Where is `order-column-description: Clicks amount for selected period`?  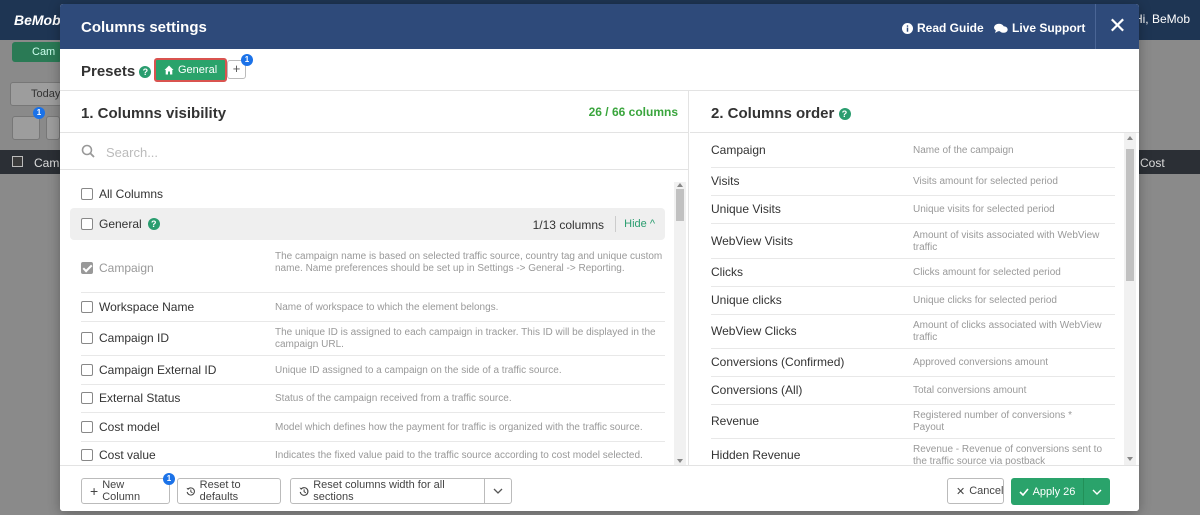
order-column-description: Clicks amount for selected period is located at coordinates (987, 272).